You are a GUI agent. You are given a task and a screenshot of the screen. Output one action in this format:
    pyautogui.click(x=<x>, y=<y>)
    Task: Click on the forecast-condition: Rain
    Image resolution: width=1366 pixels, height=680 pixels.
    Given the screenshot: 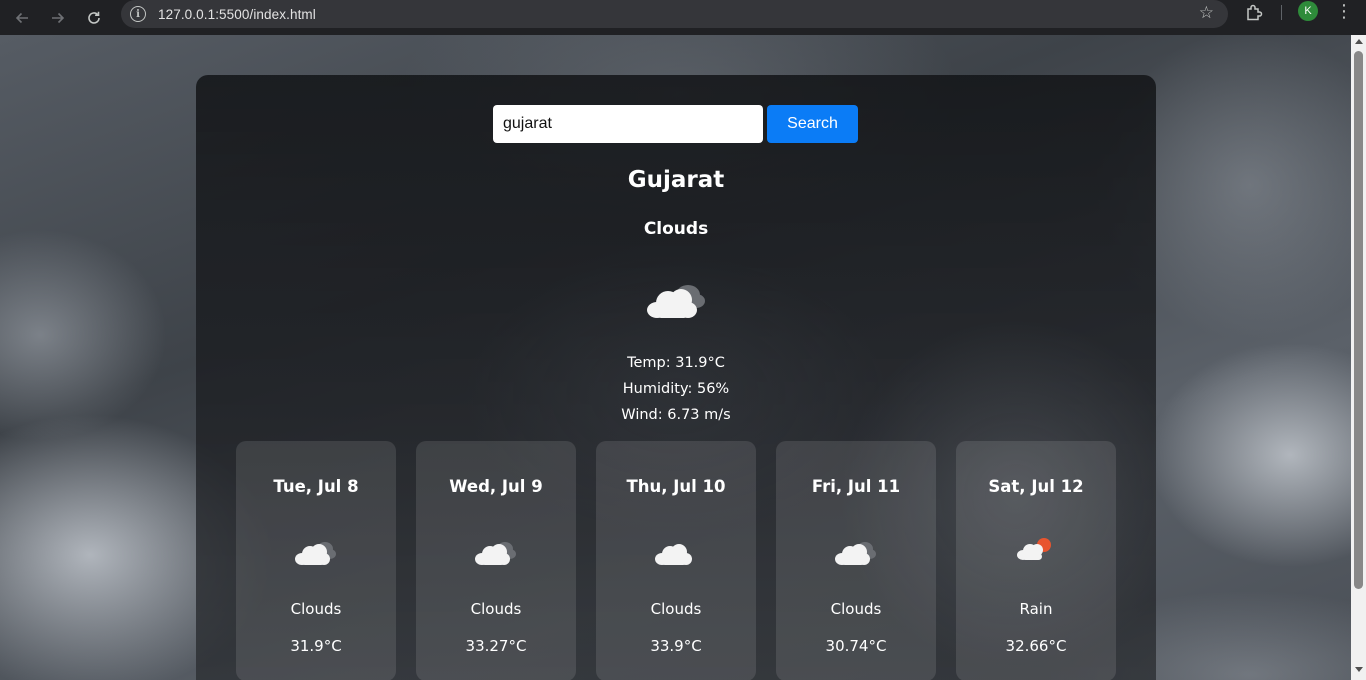 What is the action you would take?
    pyautogui.click(x=1036, y=609)
    